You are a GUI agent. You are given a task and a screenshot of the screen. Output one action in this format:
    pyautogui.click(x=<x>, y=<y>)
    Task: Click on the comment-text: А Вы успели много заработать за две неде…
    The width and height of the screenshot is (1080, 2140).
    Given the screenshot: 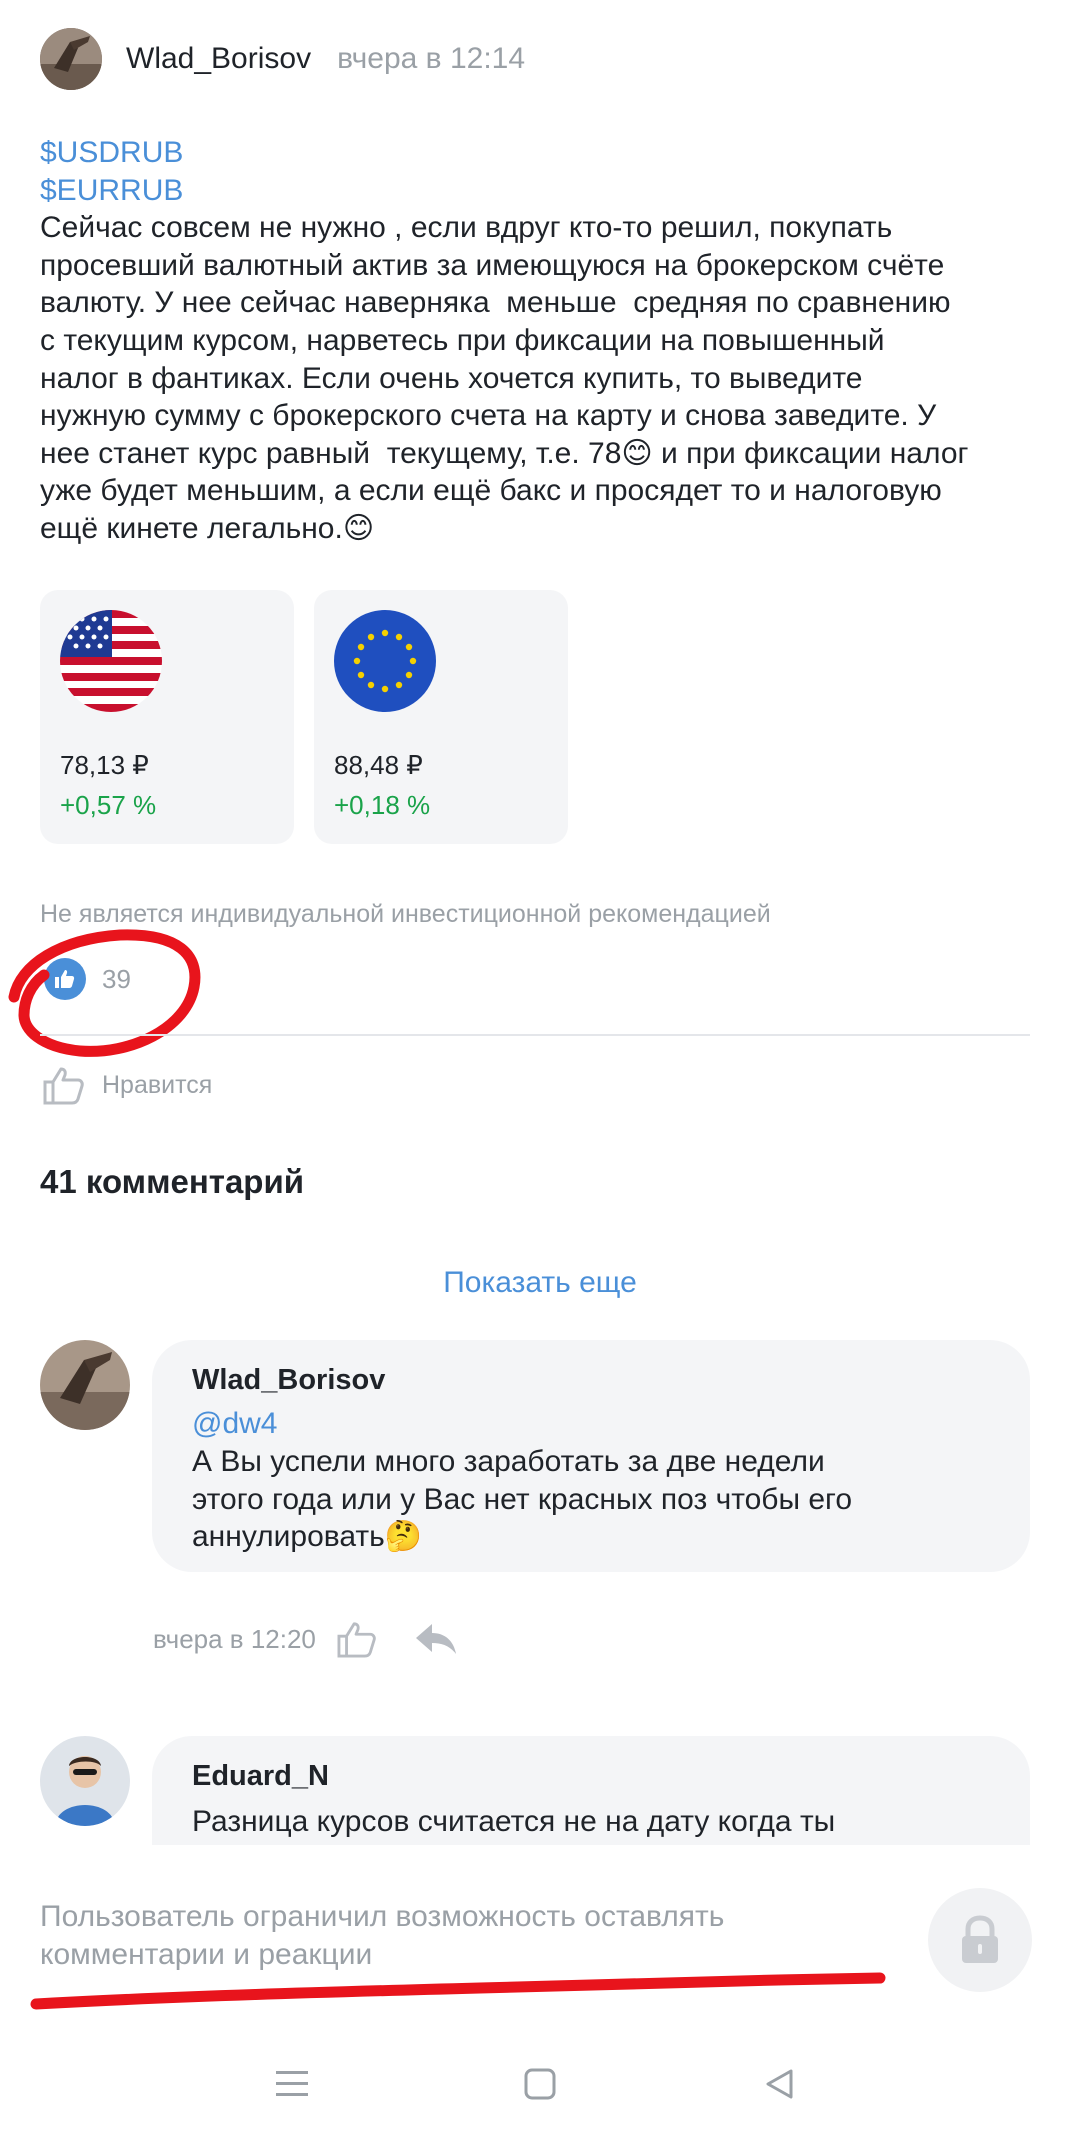 What is the action you would take?
    pyautogui.click(x=522, y=1499)
    